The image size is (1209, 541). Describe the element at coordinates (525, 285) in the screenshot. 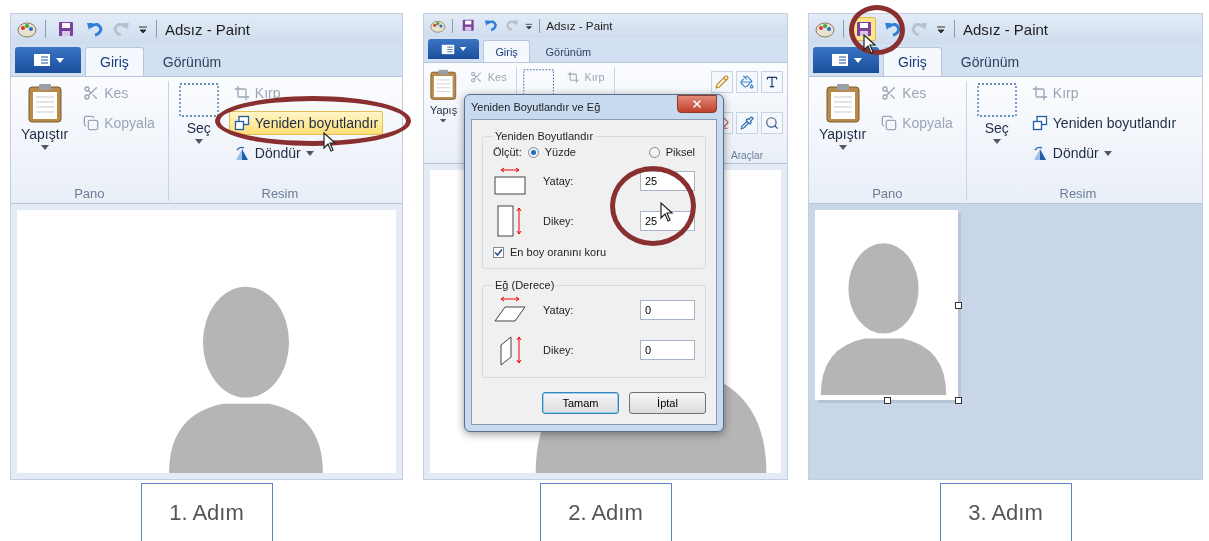

I see `group-title: Eğ (Derece)` at that location.